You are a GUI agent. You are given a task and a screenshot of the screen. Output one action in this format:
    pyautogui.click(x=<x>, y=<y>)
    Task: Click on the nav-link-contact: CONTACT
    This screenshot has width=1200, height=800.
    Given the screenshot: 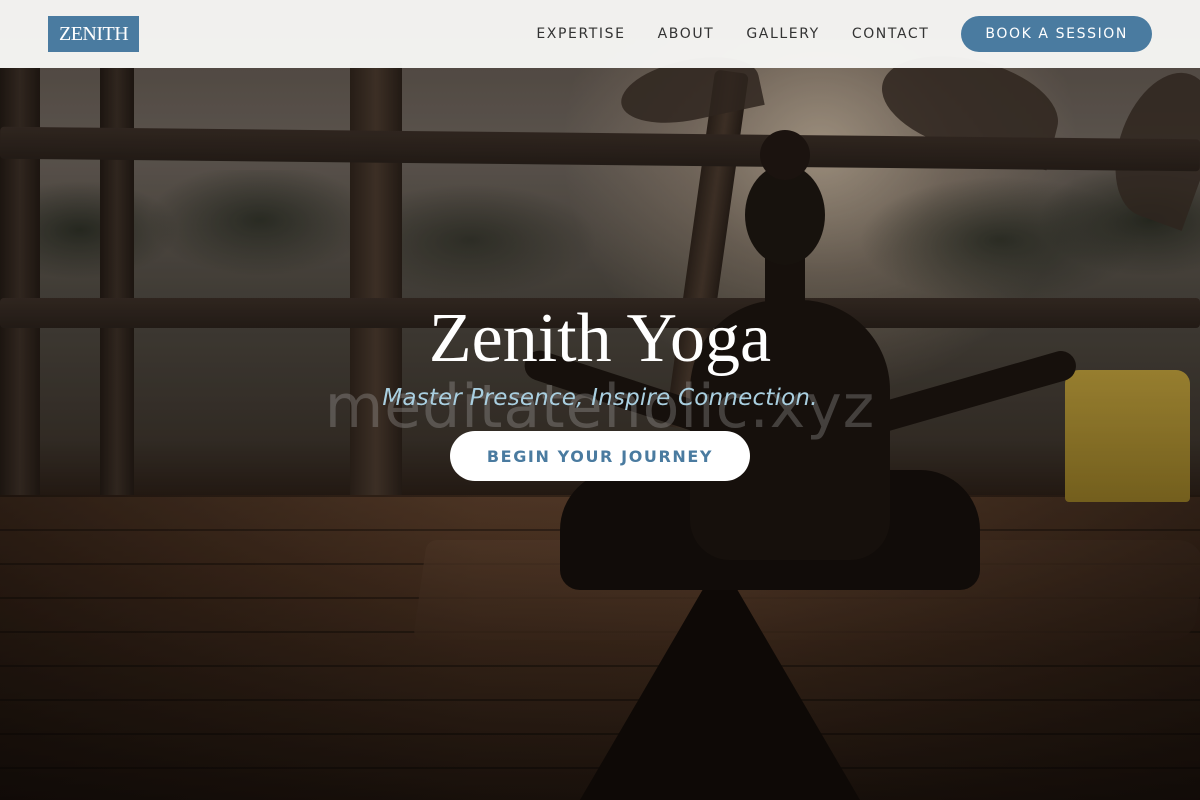 What is the action you would take?
    pyautogui.click(x=891, y=34)
    